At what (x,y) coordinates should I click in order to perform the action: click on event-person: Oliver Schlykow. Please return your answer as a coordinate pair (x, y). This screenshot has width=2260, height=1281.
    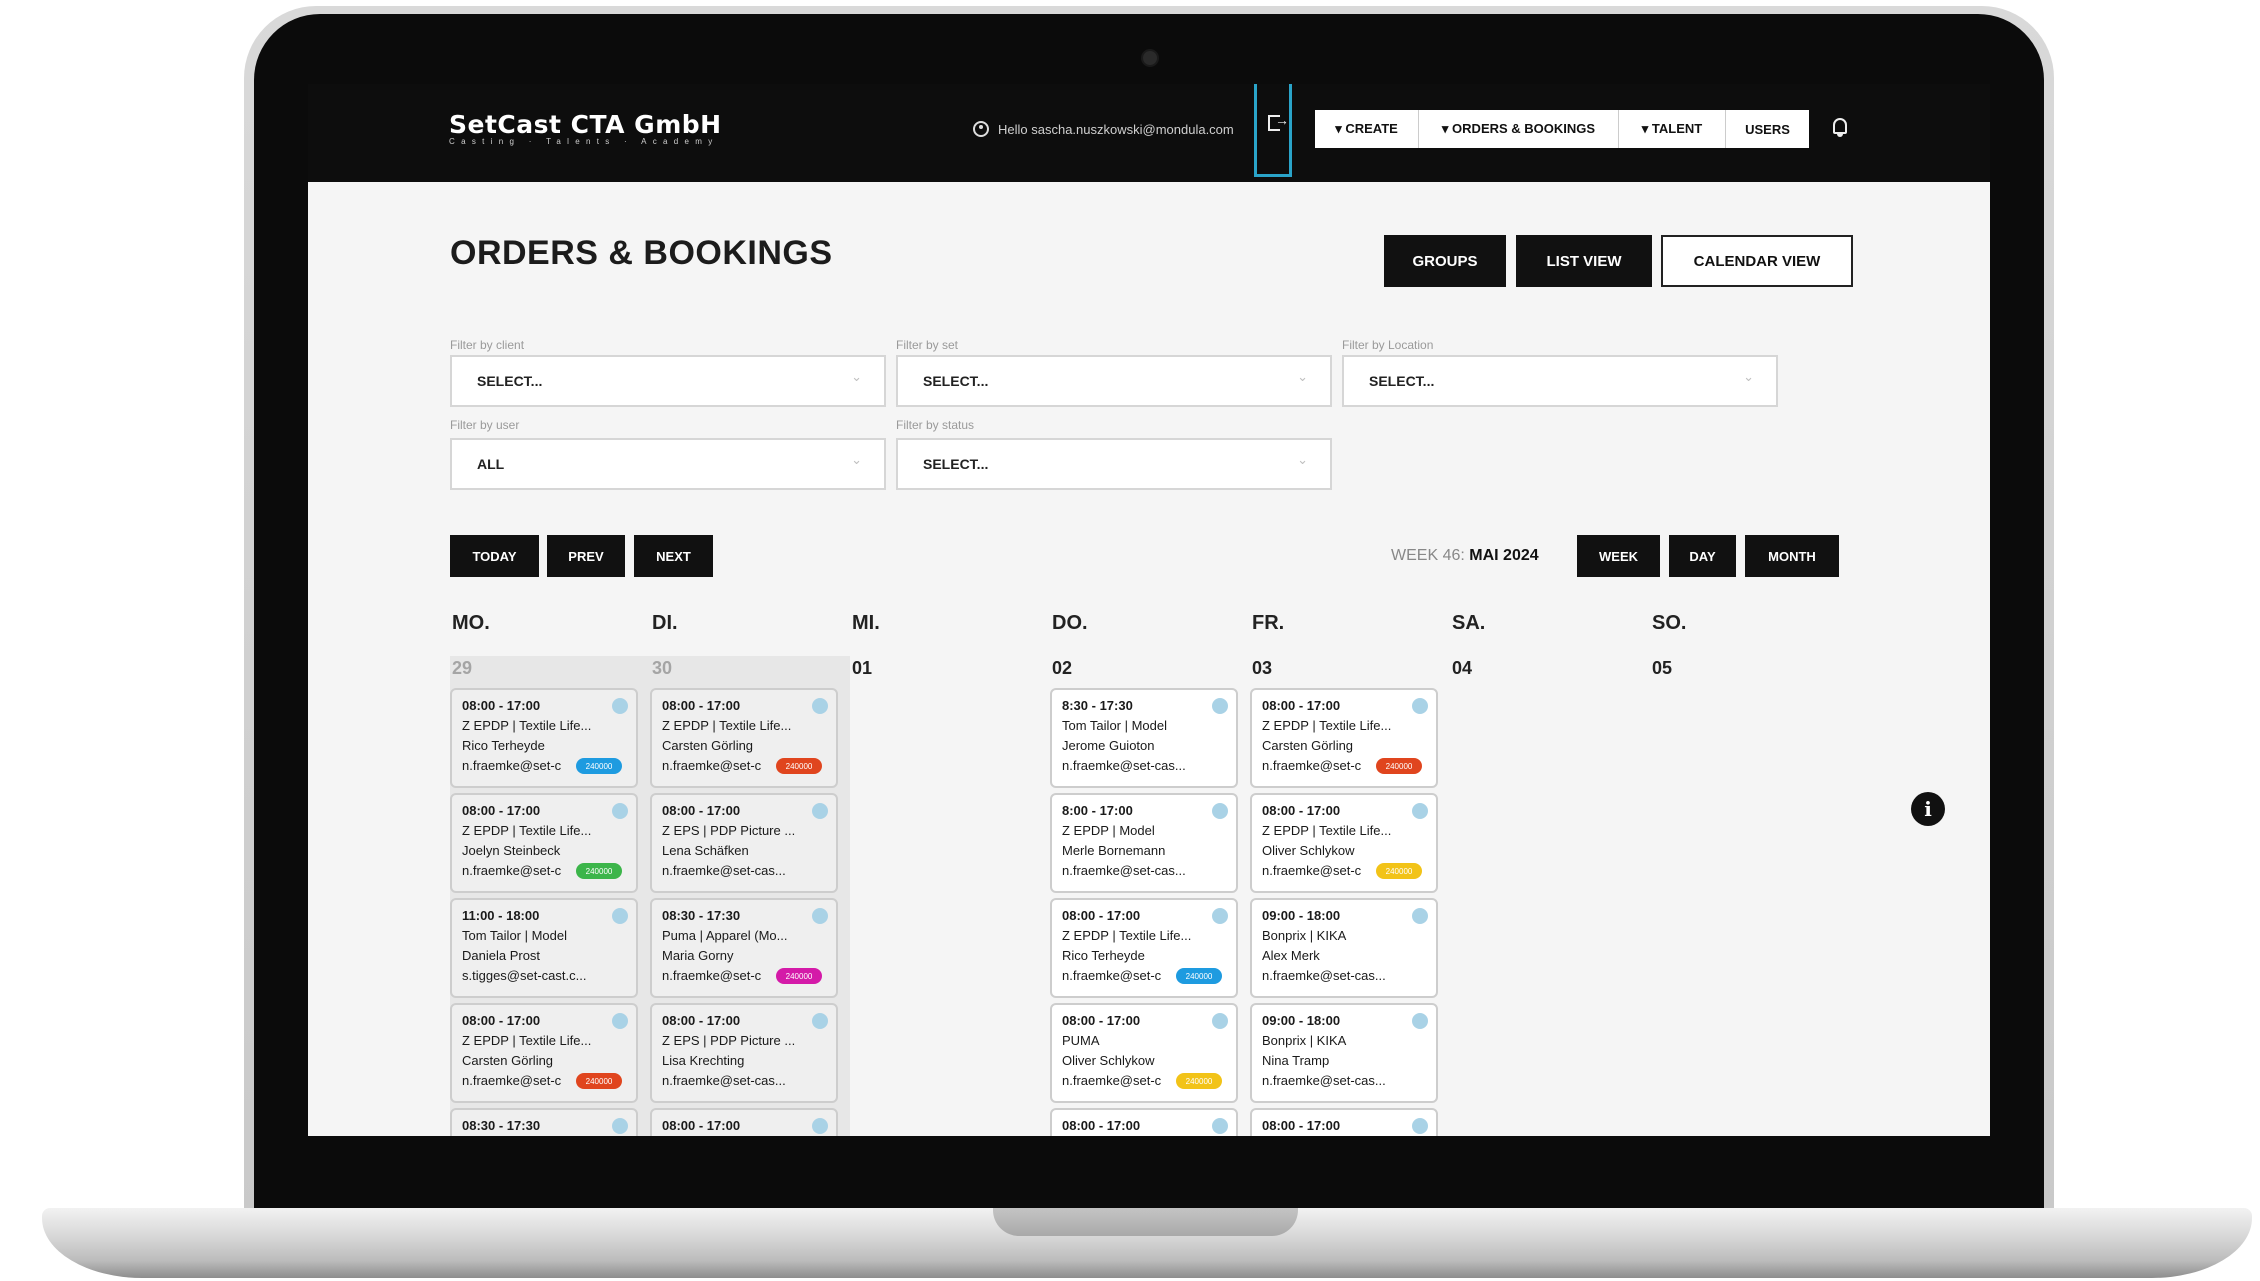
    Looking at the image, I should click on (1308, 850).